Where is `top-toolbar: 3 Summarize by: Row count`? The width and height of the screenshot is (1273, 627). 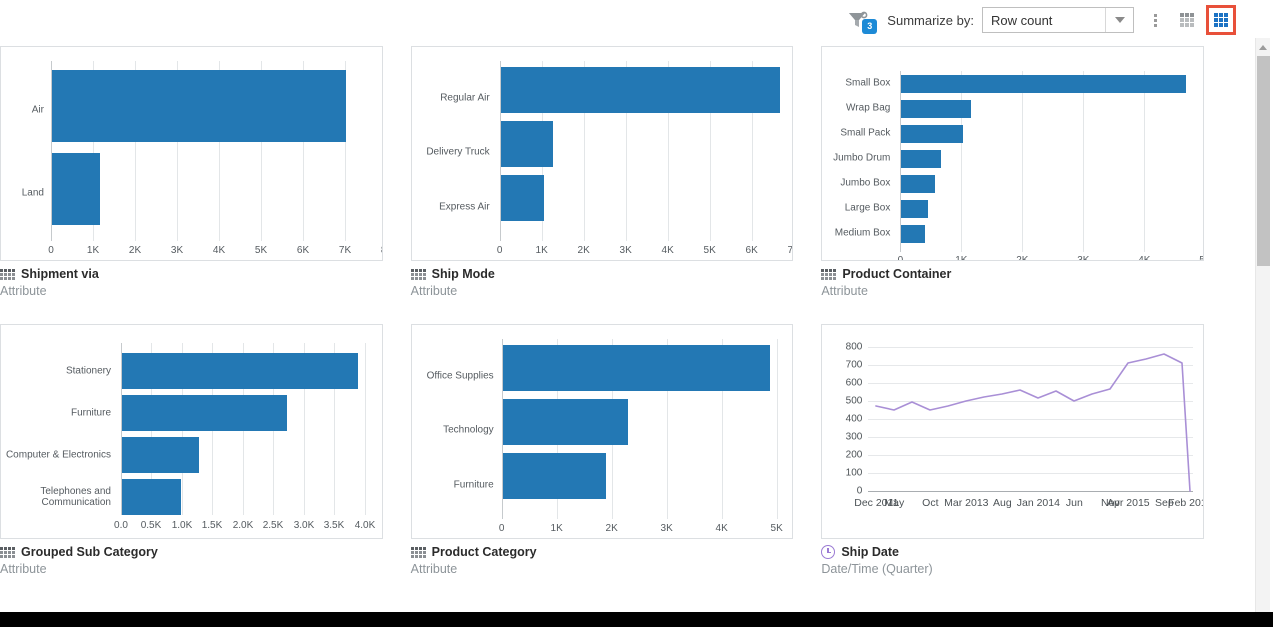 top-toolbar: 3 Summarize by: Row count is located at coordinates (623, 20).